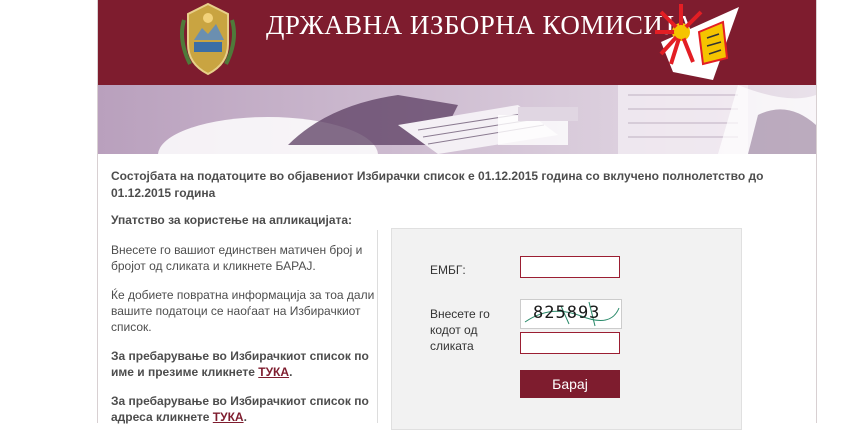 The width and height of the screenshot is (862, 430). Describe the element at coordinates (232, 220) in the screenshot. I see `instructions-heading: Упатство за користење на апликацијата:` at that location.